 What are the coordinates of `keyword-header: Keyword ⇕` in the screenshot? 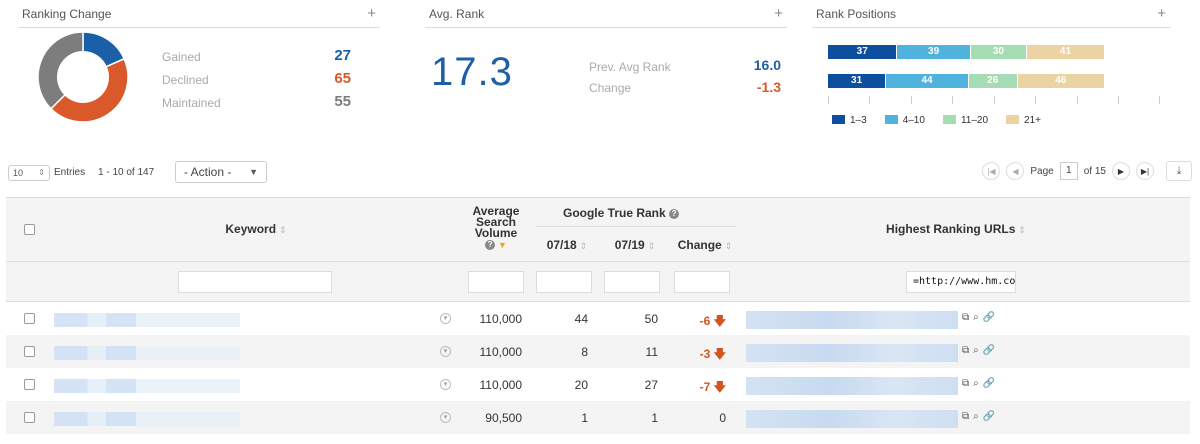 It's located at (256, 229).